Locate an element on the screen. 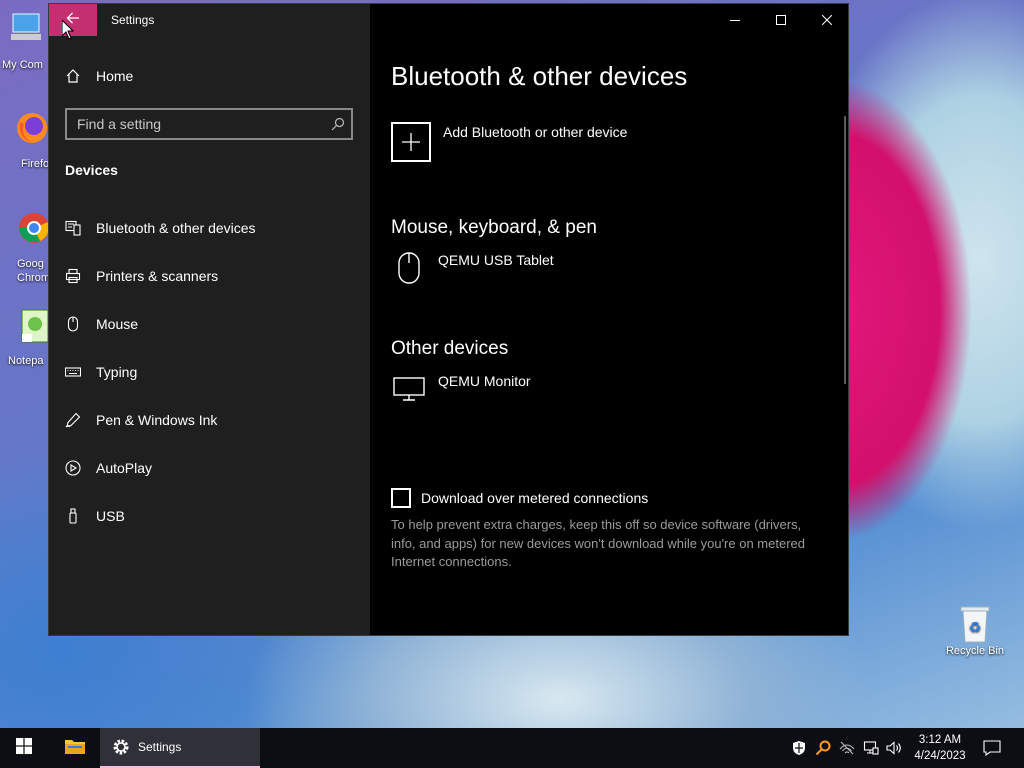 The image size is (1024, 768). computer-icon is located at coordinates (25, 28).